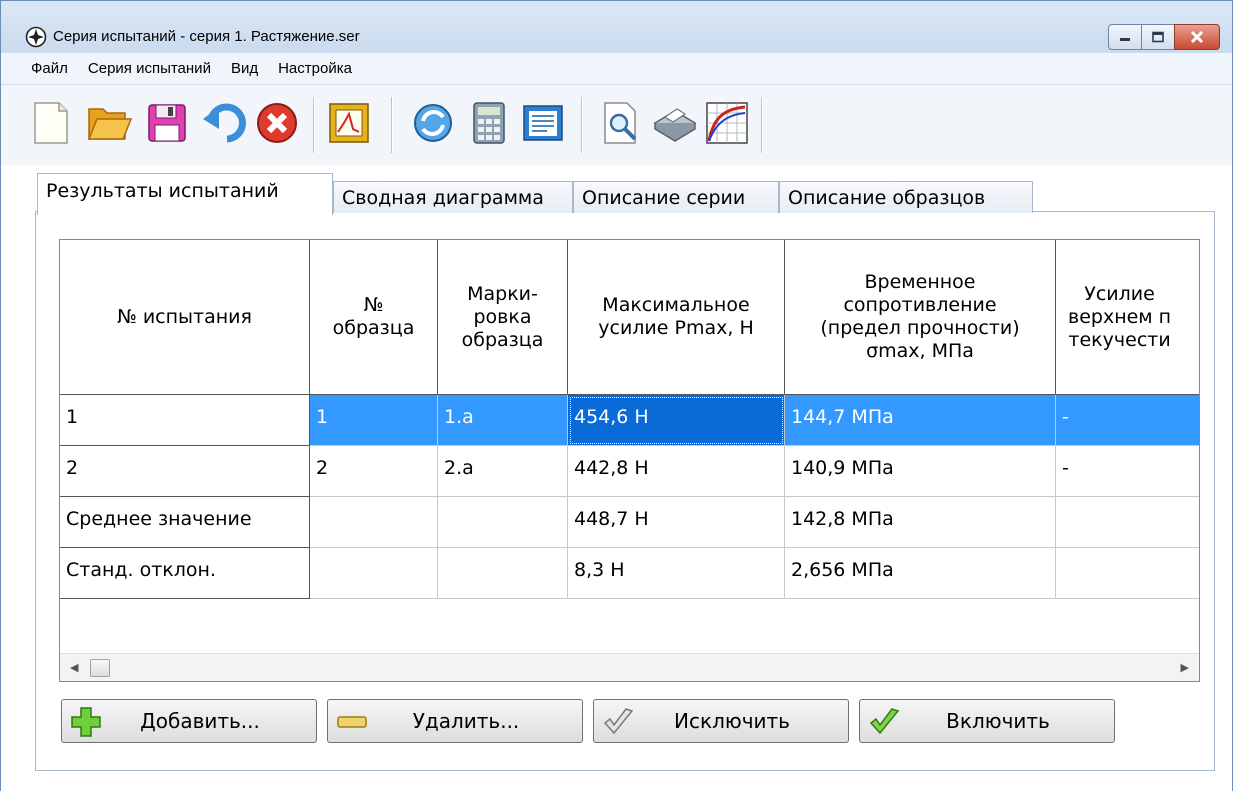 This screenshot has width=1233, height=791. I want to click on table-cell: 2,656 МПа, so click(920, 573).